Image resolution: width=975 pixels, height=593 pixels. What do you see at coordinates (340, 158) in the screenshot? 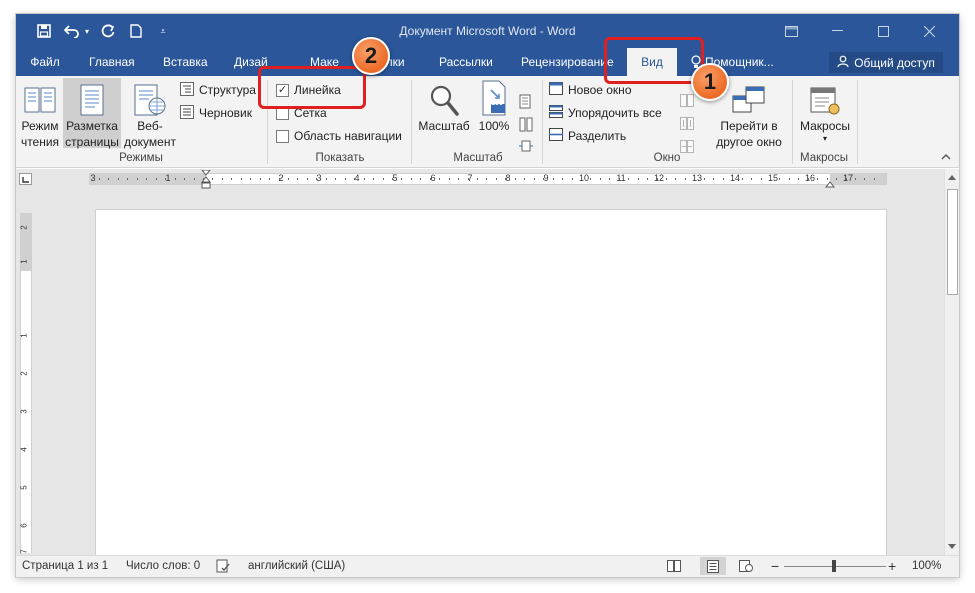
I see `show-group-label: Показать` at bounding box center [340, 158].